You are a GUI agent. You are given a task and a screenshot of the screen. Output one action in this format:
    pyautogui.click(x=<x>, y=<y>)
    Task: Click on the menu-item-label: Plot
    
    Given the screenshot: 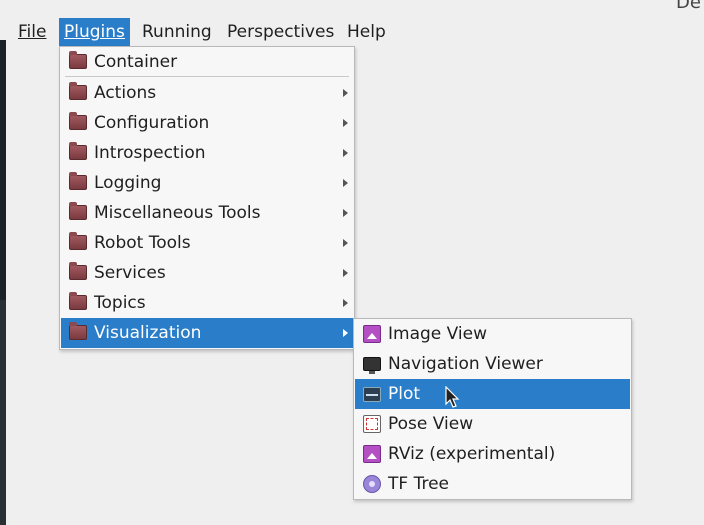 What is the action you would take?
    pyautogui.click(x=404, y=394)
    